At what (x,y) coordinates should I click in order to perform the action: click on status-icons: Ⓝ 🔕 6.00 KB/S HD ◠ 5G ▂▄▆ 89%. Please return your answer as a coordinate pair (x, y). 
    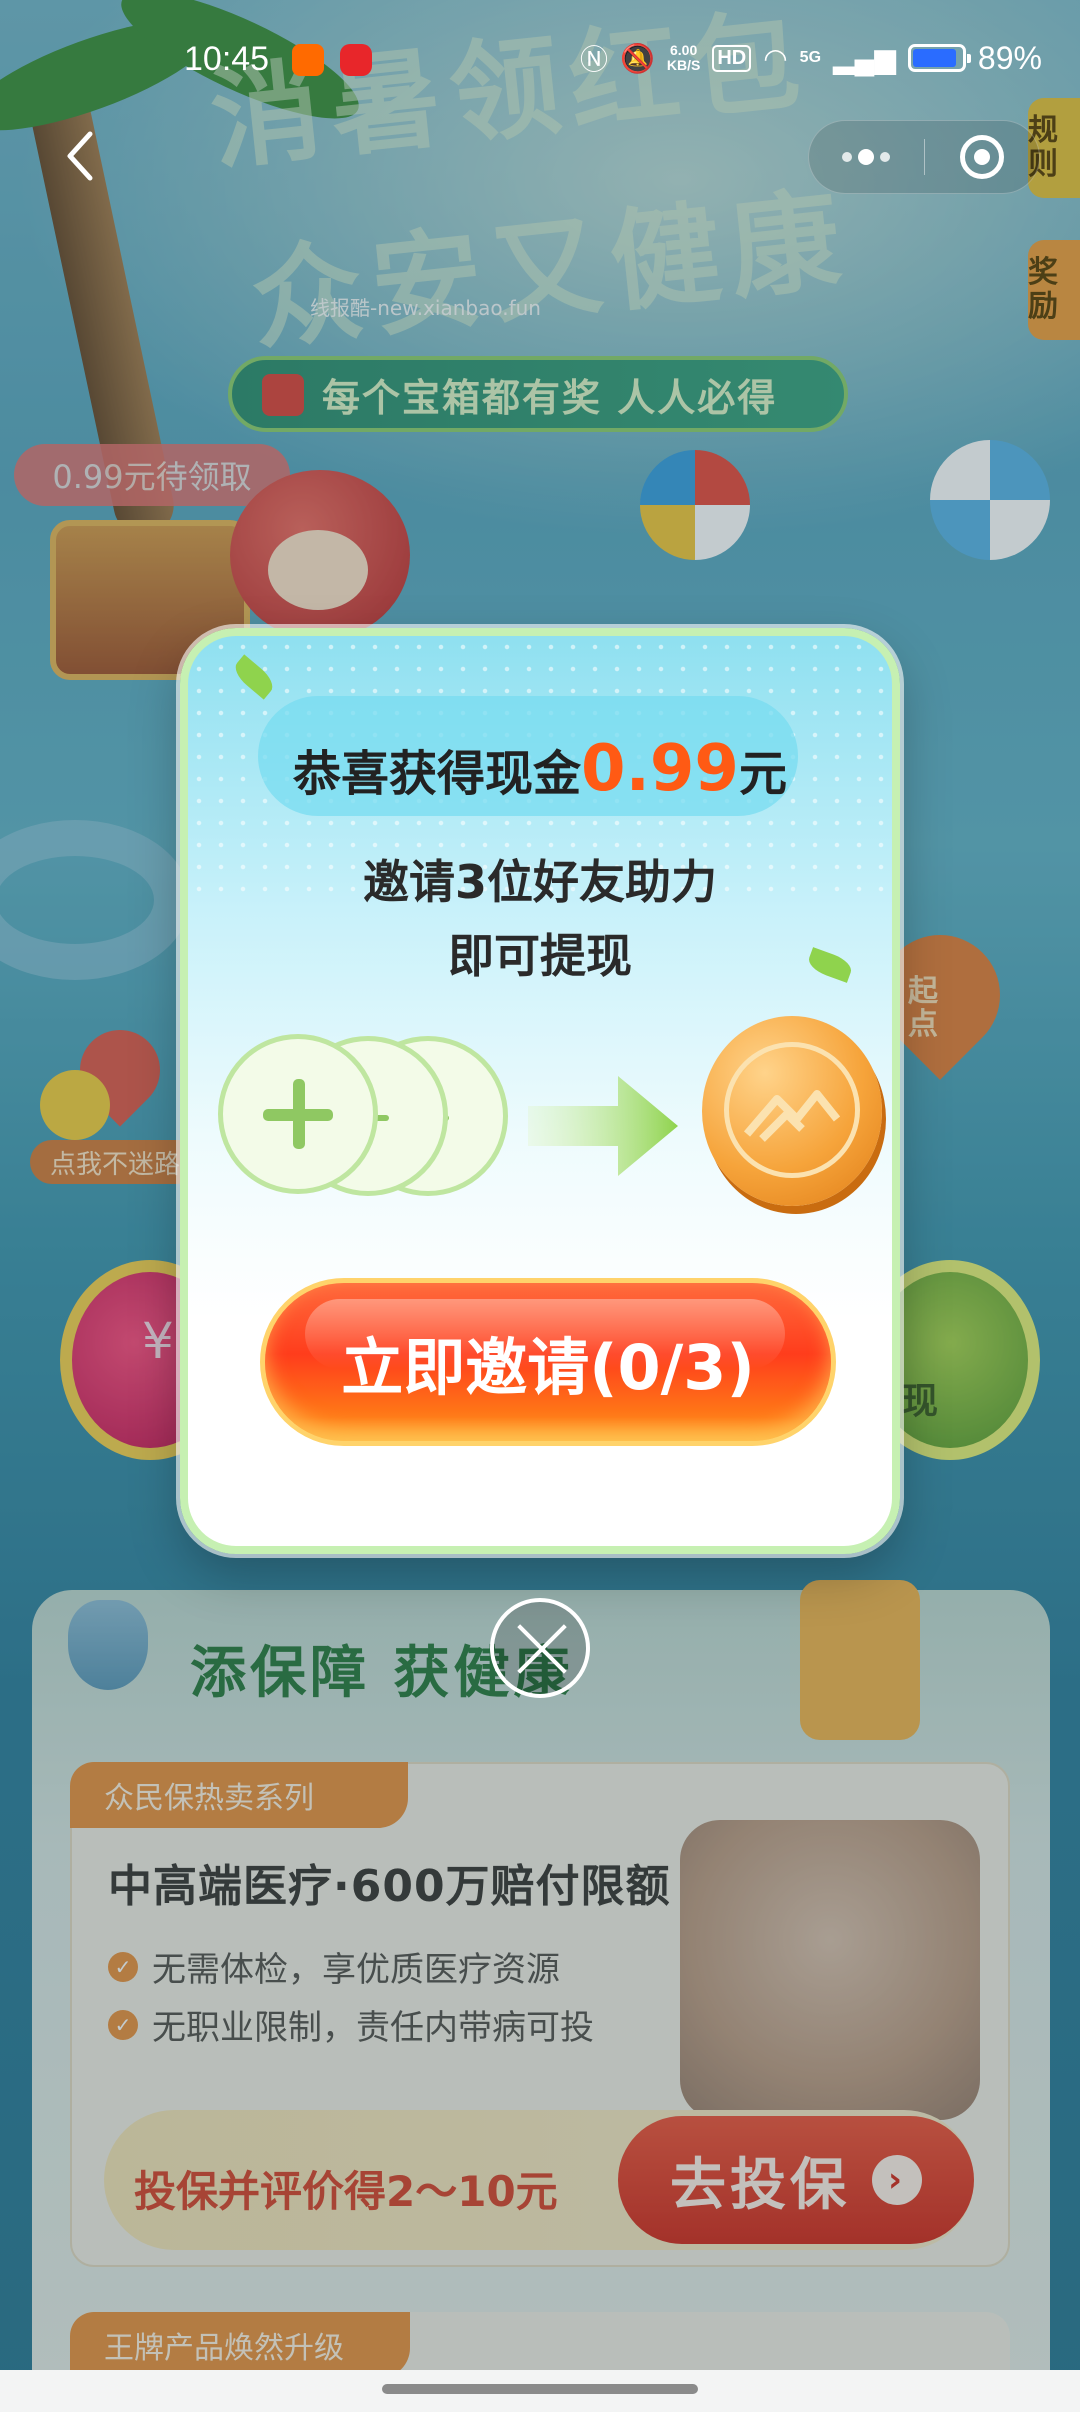
    Looking at the image, I should click on (811, 58).